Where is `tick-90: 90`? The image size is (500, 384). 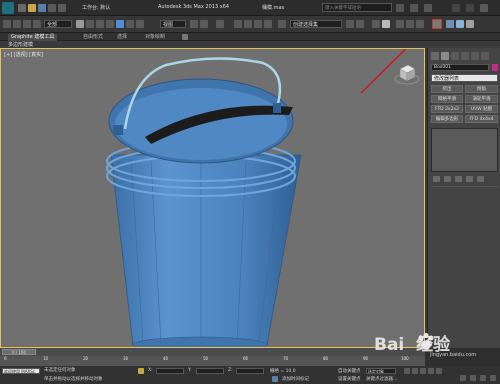 tick-90: 90 is located at coordinates (366, 358).